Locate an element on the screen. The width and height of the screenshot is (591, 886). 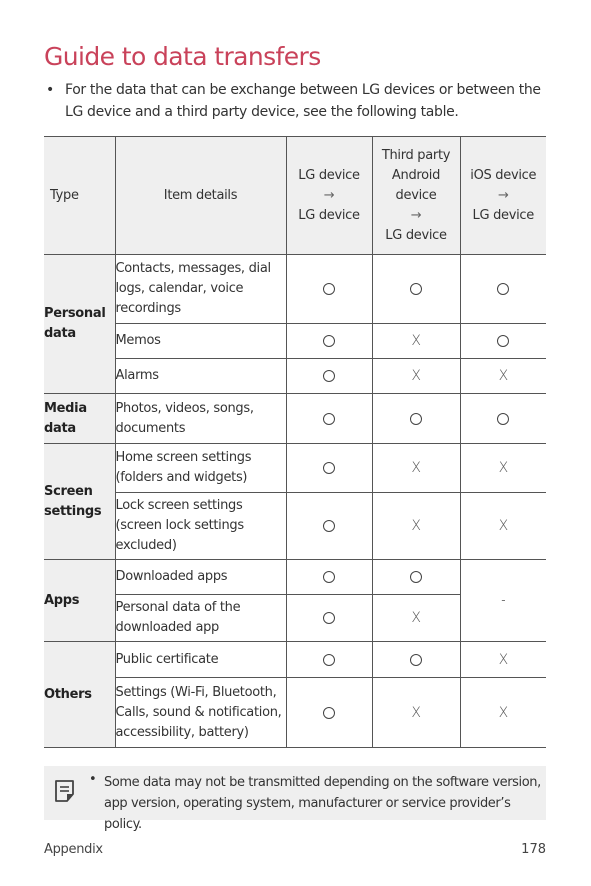
status-cell-ios: - is located at coordinates (502, 600).